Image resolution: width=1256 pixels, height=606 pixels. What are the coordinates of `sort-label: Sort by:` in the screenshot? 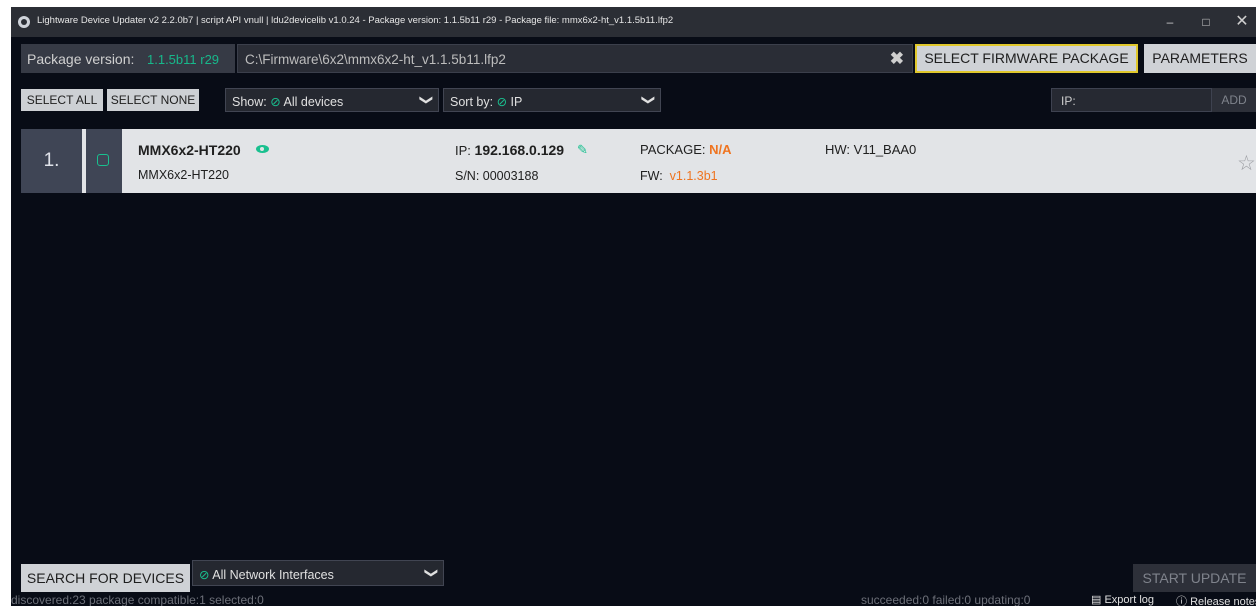 It's located at (472, 102).